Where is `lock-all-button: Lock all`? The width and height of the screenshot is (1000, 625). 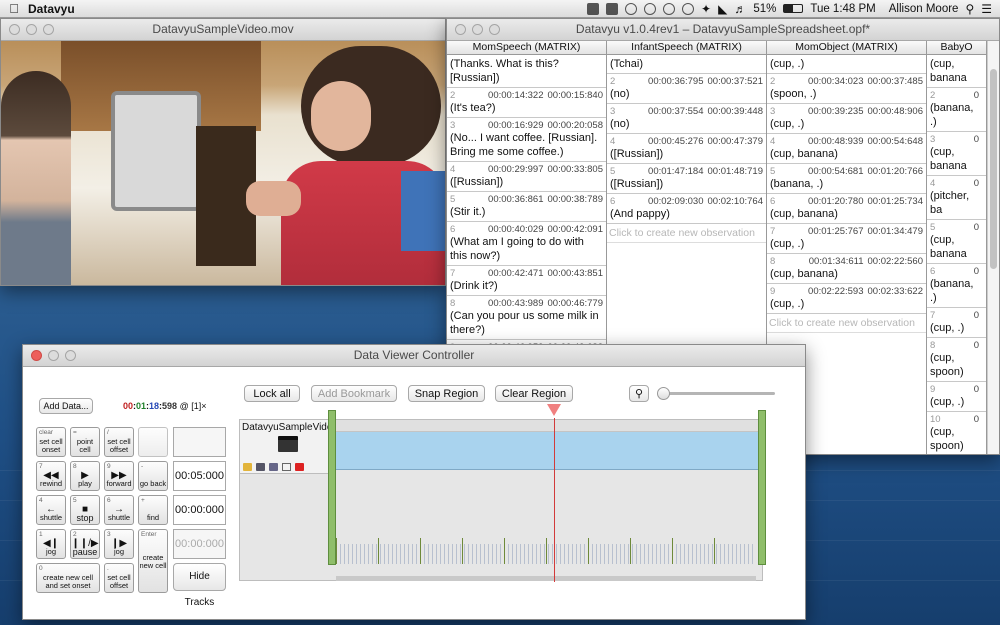
lock-all-button: Lock all is located at coordinates (272, 393).